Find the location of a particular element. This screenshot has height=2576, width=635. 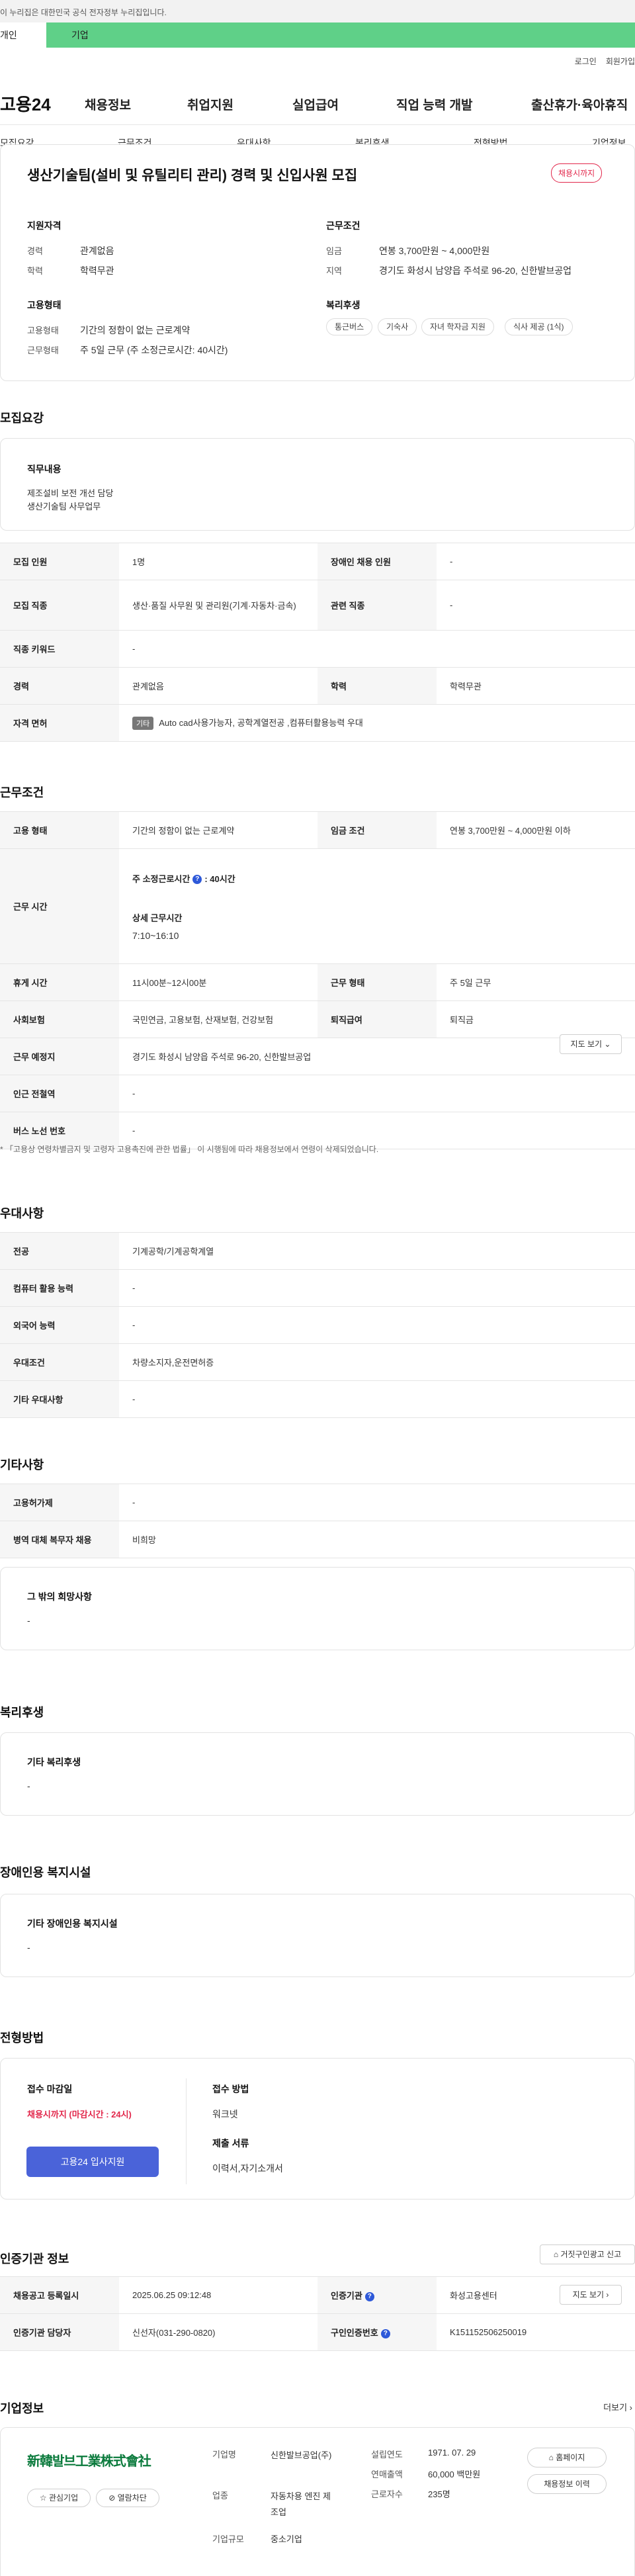

gnb-item-benefit: 실업급여 is located at coordinates (315, 104).